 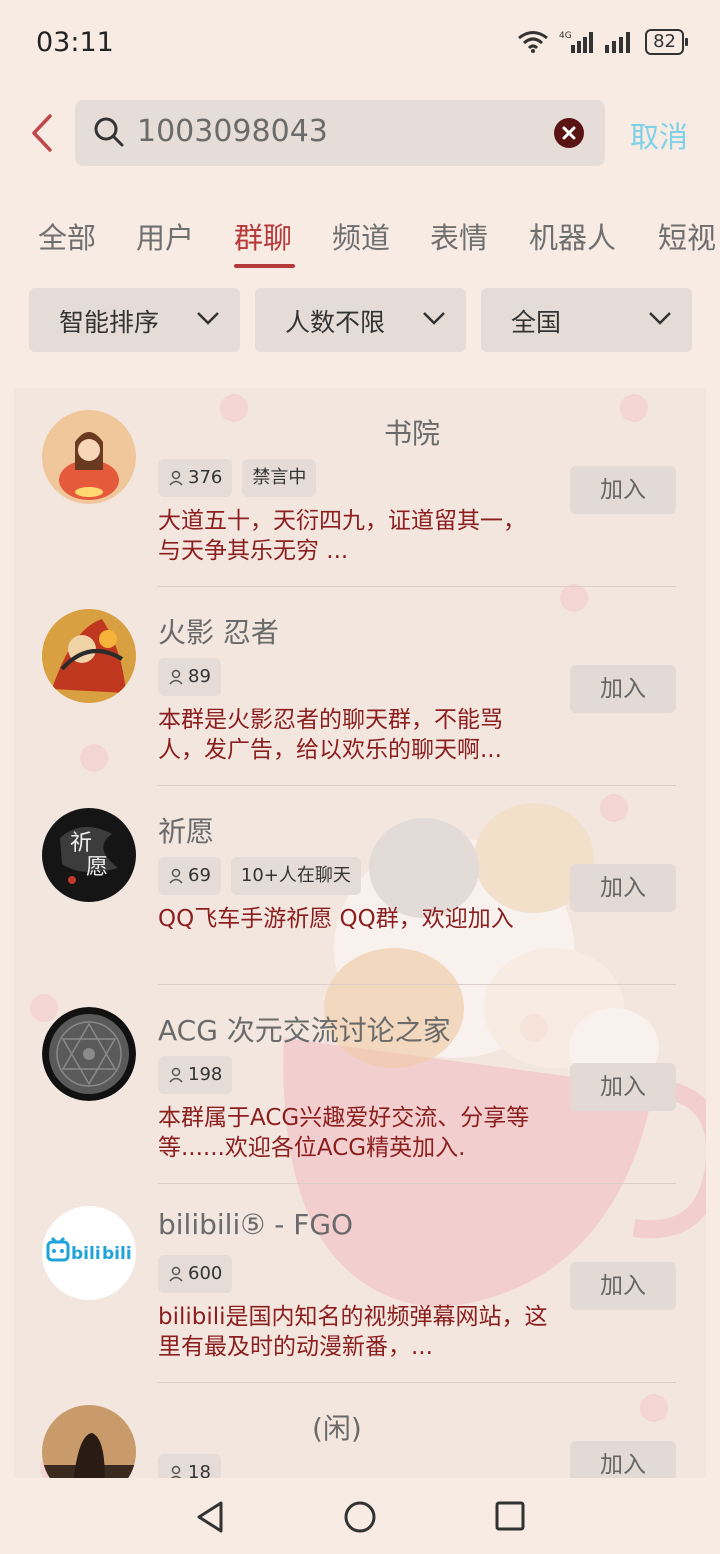 I want to click on member-count-badge: 69, so click(x=189, y=876).